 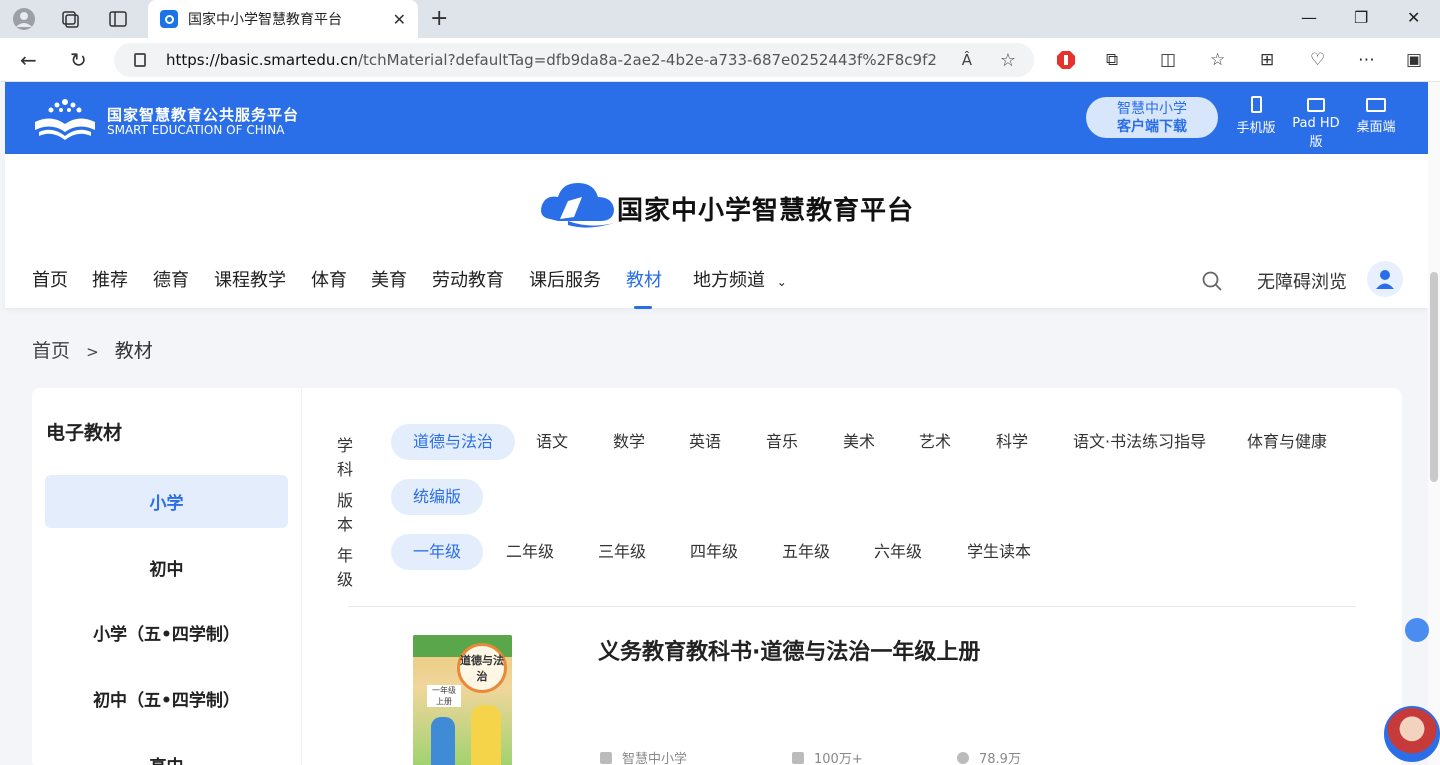 What do you see at coordinates (1414, 60) in the screenshot?
I see `sidebar-toggle-icon: ▣` at bounding box center [1414, 60].